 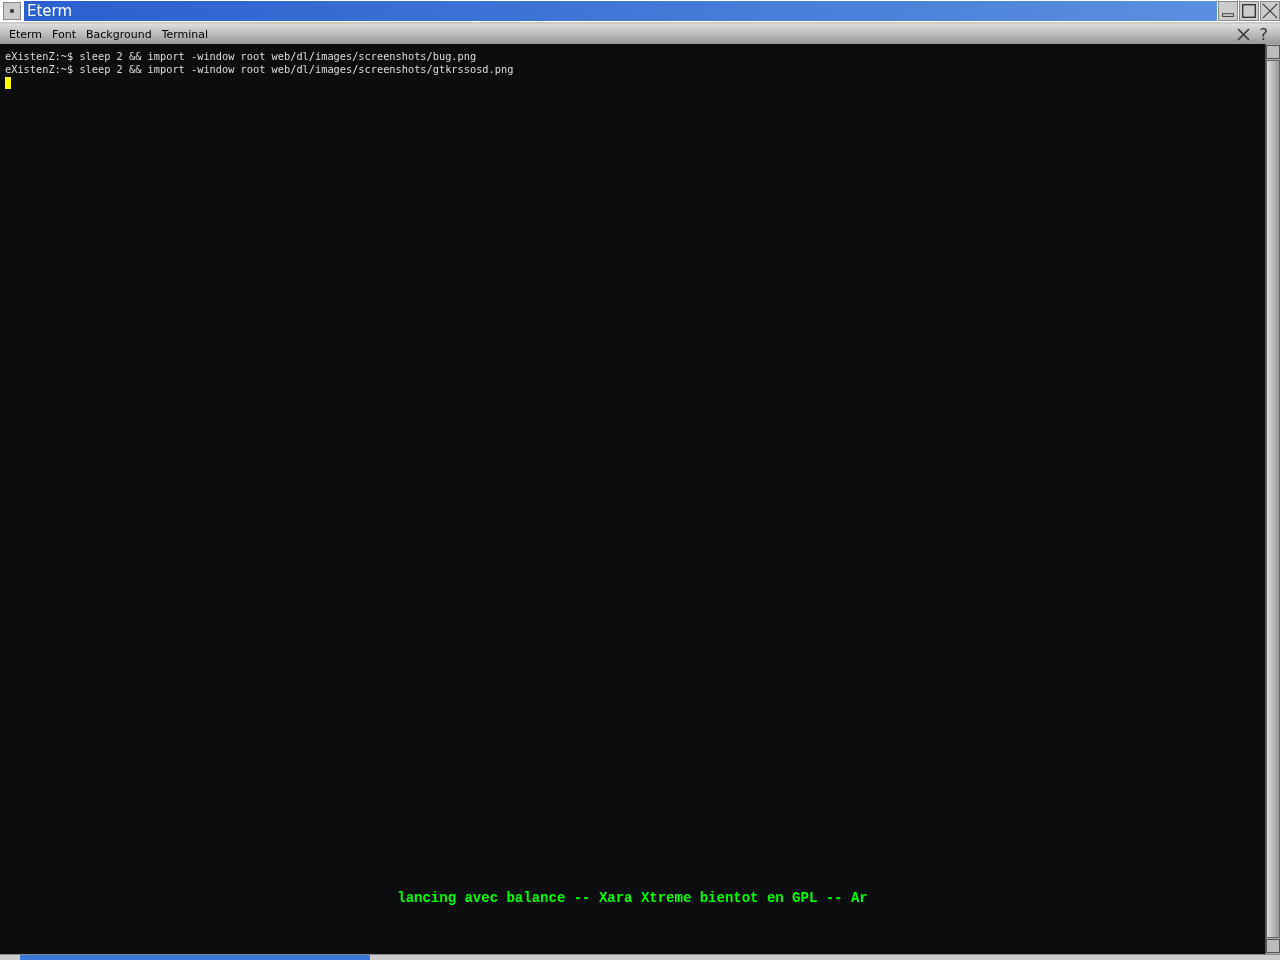 What do you see at coordinates (8, 83) in the screenshot?
I see `text-cursor` at bounding box center [8, 83].